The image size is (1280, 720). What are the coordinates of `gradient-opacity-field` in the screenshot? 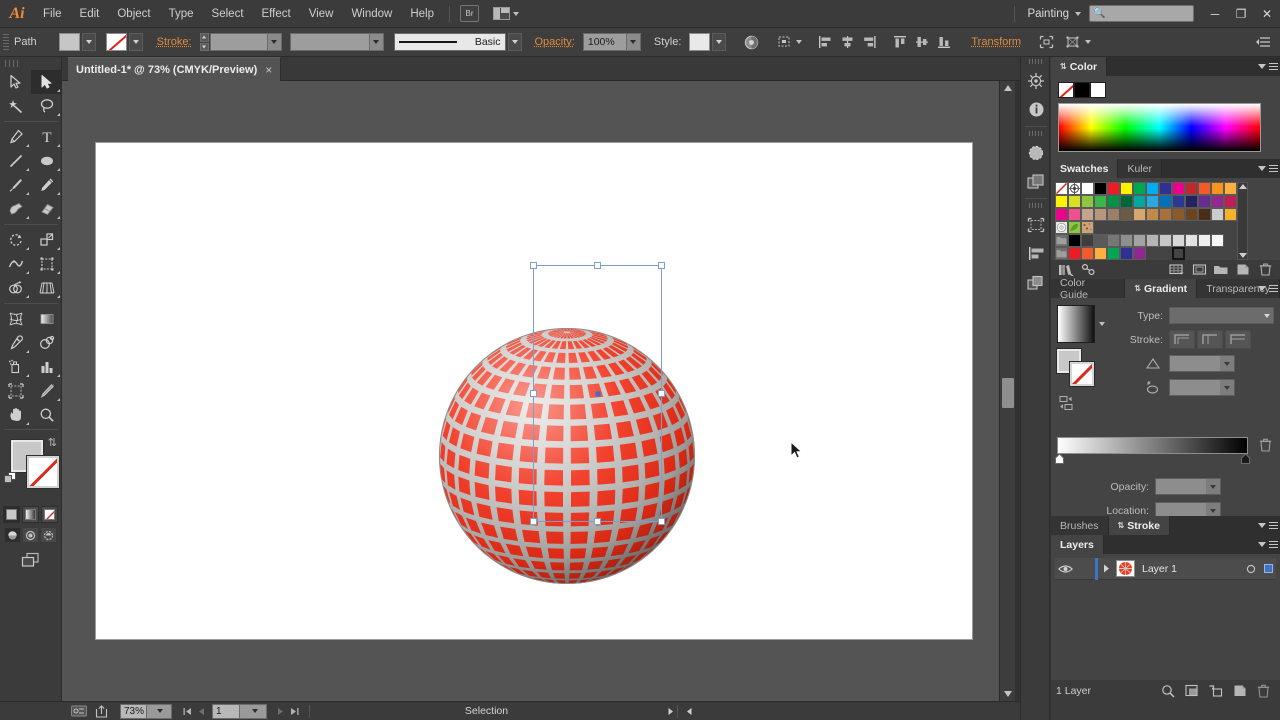 It's located at (1188, 486).